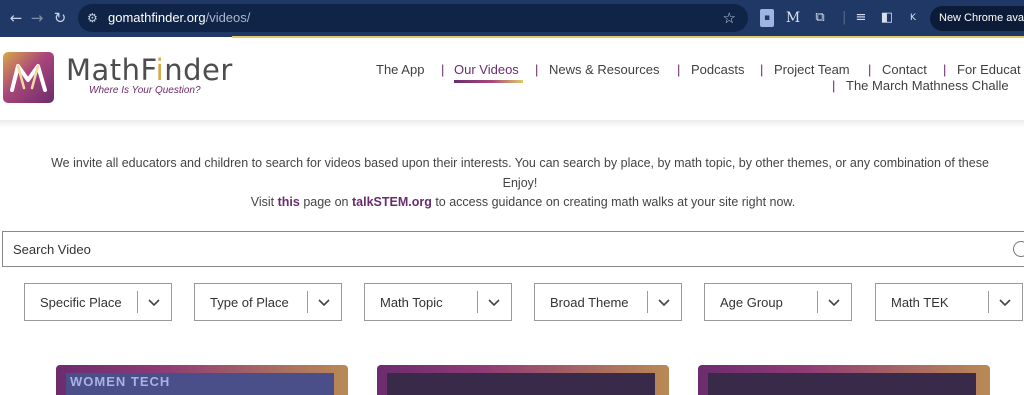 The image size is (1024, 395). I want to click on site-tagline: Where Is Your Question?, so click(145, 90).